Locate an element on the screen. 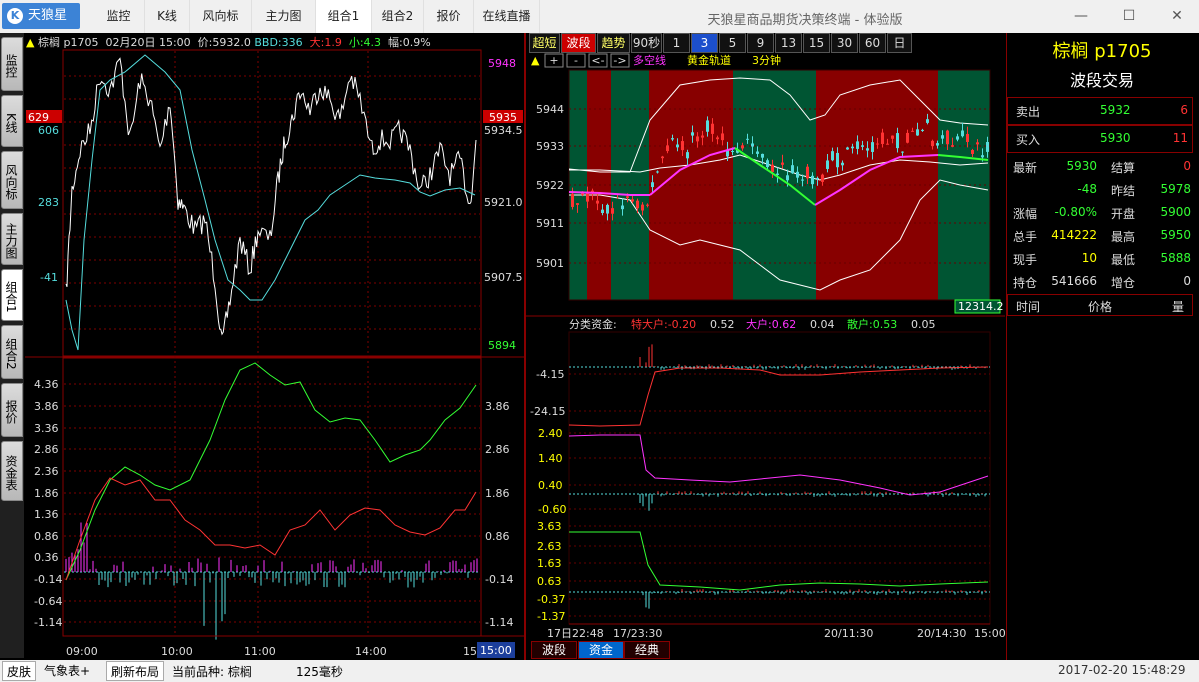 This screenshot has height=682, width=1199. quote-row-0: 最新 5930 结算 0 is located at coordinates (1100, 166).